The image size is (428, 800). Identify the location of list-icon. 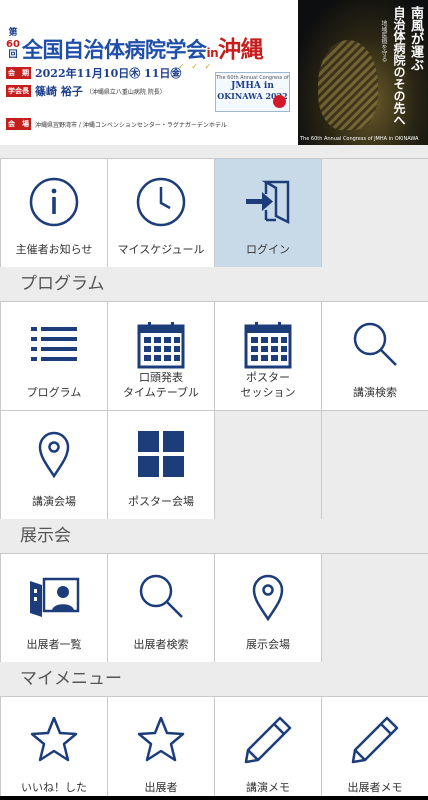
(54, 344).